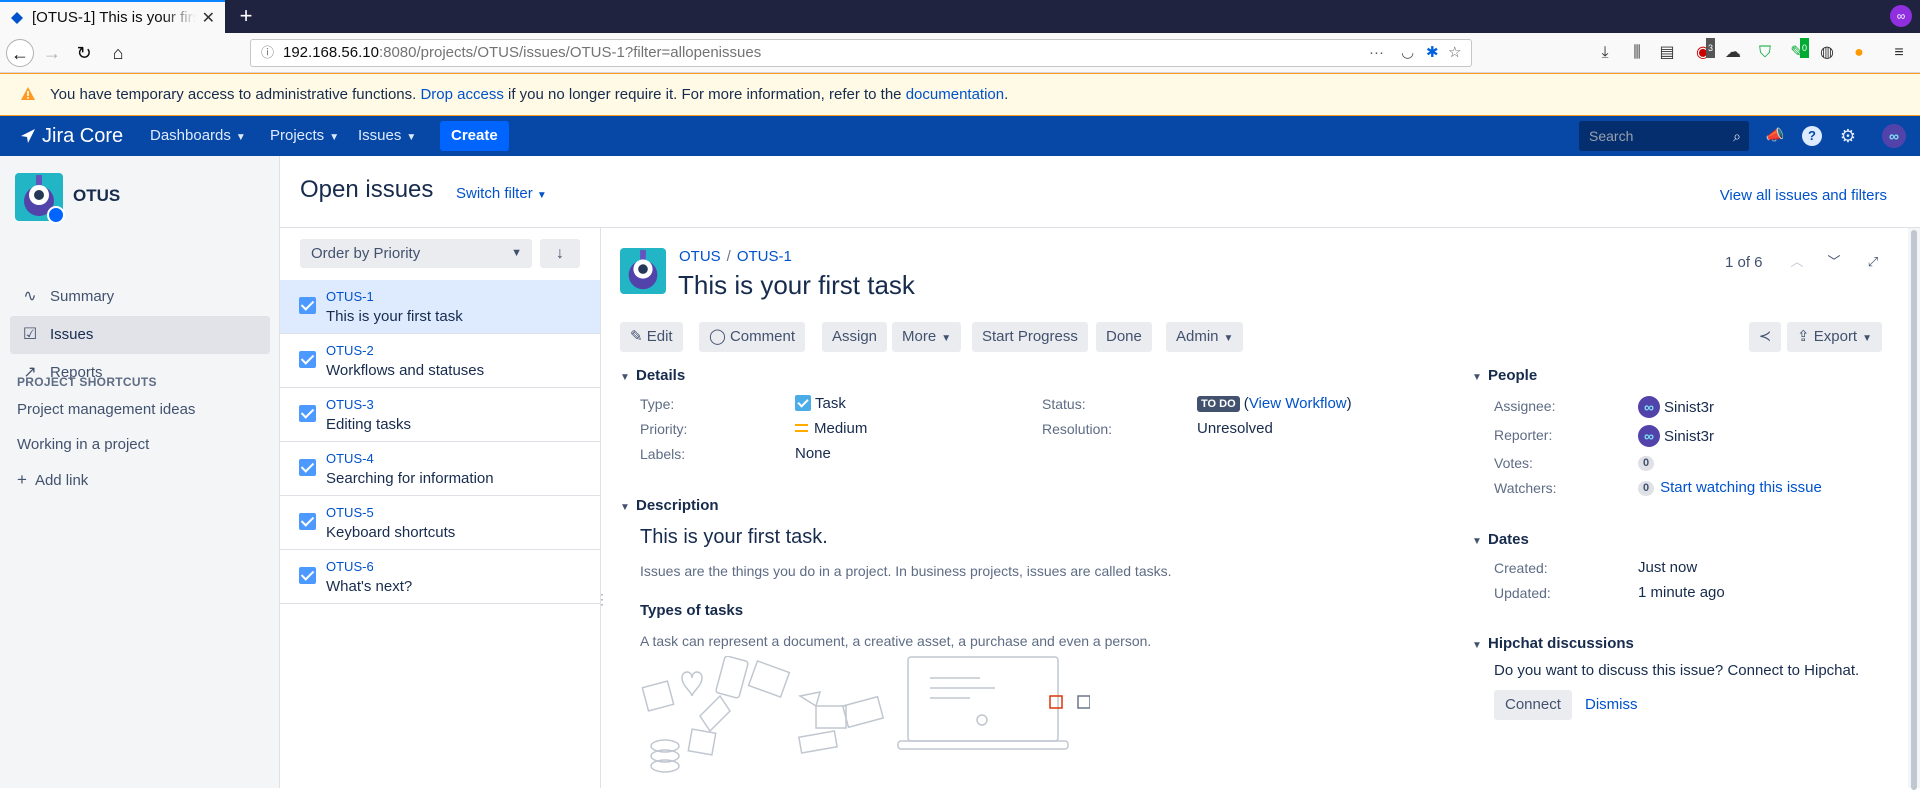 The image size is (1920, 790). I want to click on avatar, so click(1649, 436).